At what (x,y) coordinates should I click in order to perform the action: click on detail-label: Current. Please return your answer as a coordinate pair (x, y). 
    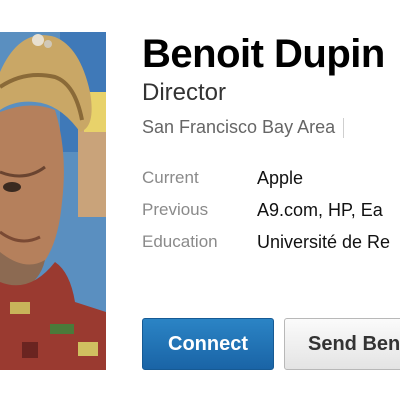
    Looking at the image, I should click on (170, 177).